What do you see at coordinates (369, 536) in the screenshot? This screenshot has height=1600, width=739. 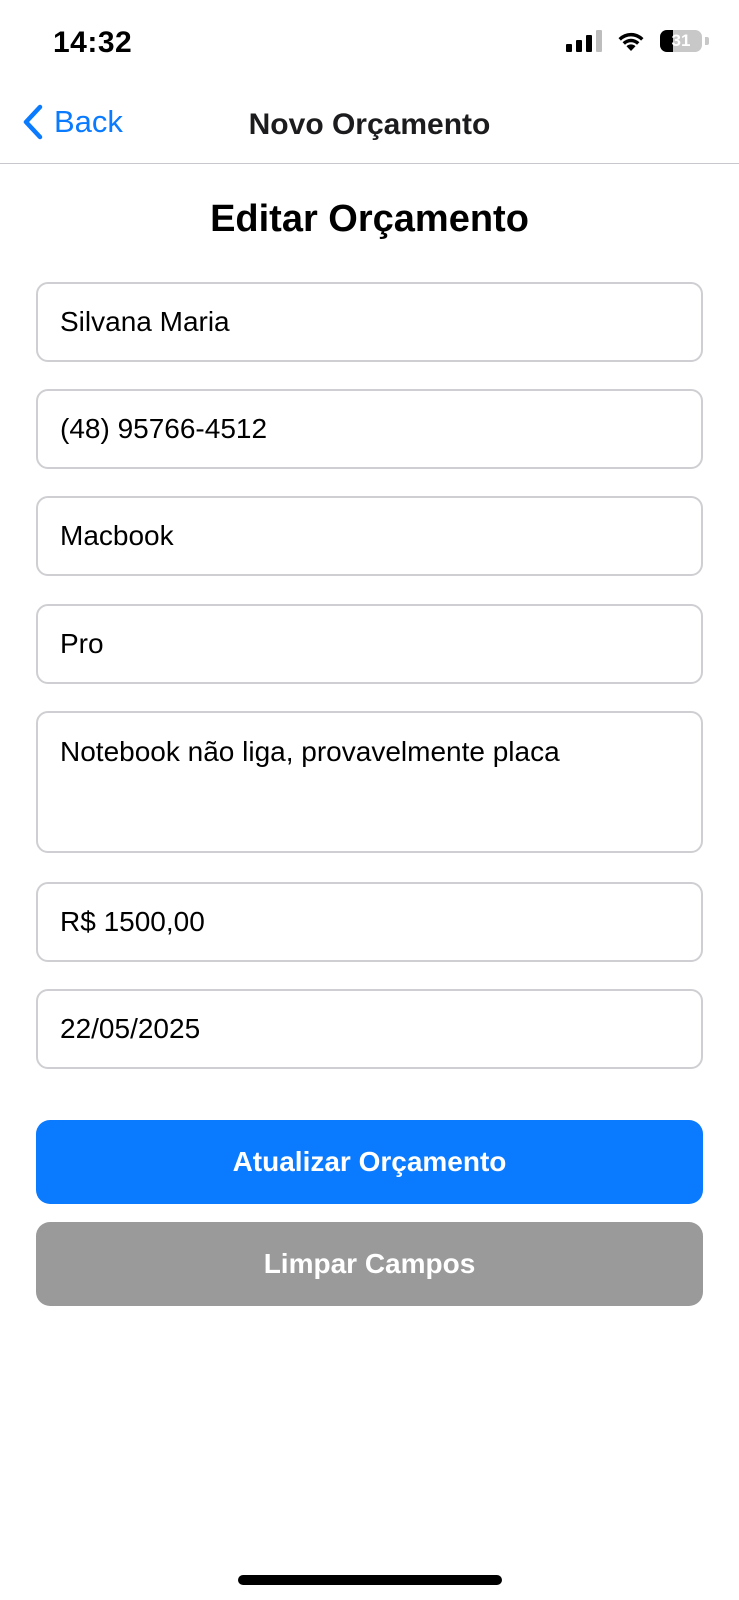 I see `device-field` at bounding box center [369, 536].